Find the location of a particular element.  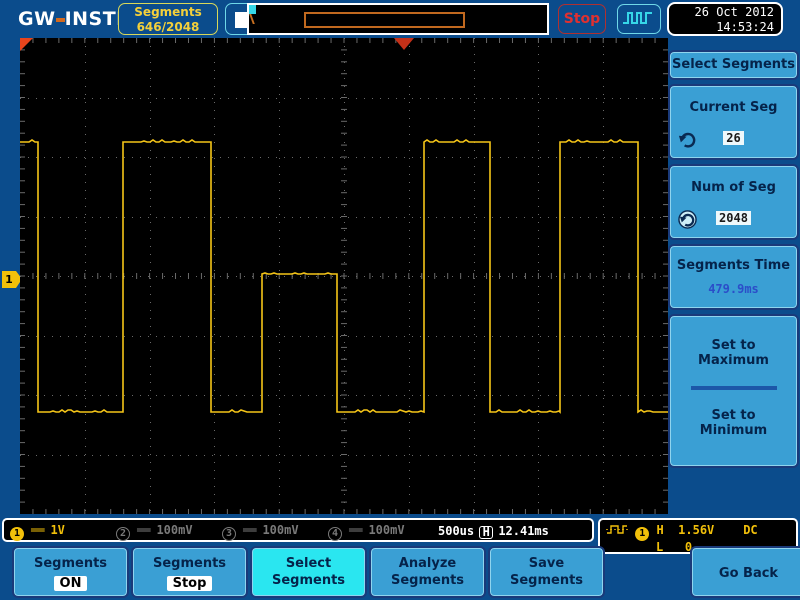

button-label-line1: Save is located at coordinates (546, 563).